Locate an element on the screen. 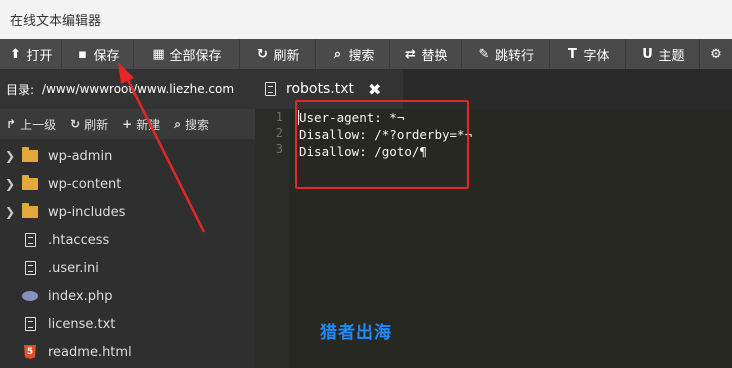 This screenshot has width=732, height=368. html5-icon: 5 is located at coordinates (30, 352).